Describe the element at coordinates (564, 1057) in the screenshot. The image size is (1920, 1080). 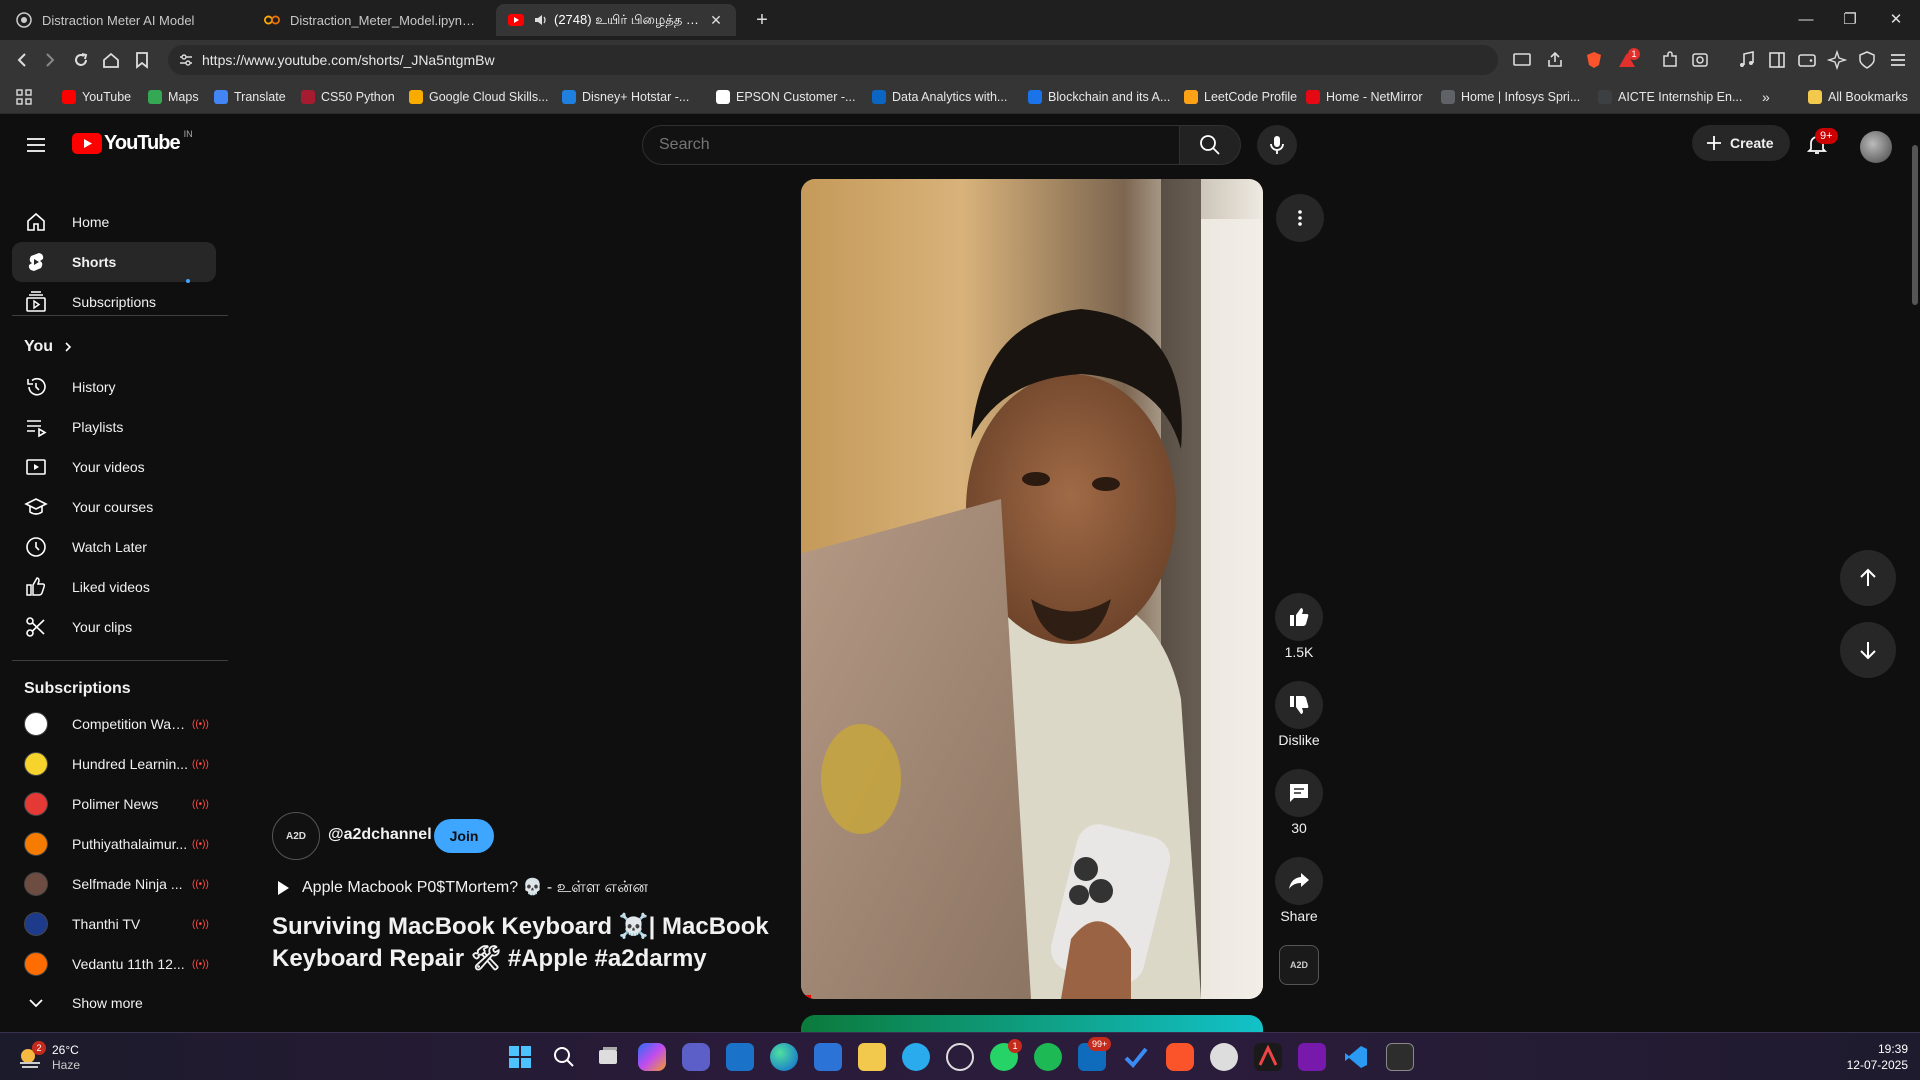
I see `taskbar-search-icon` at that location.